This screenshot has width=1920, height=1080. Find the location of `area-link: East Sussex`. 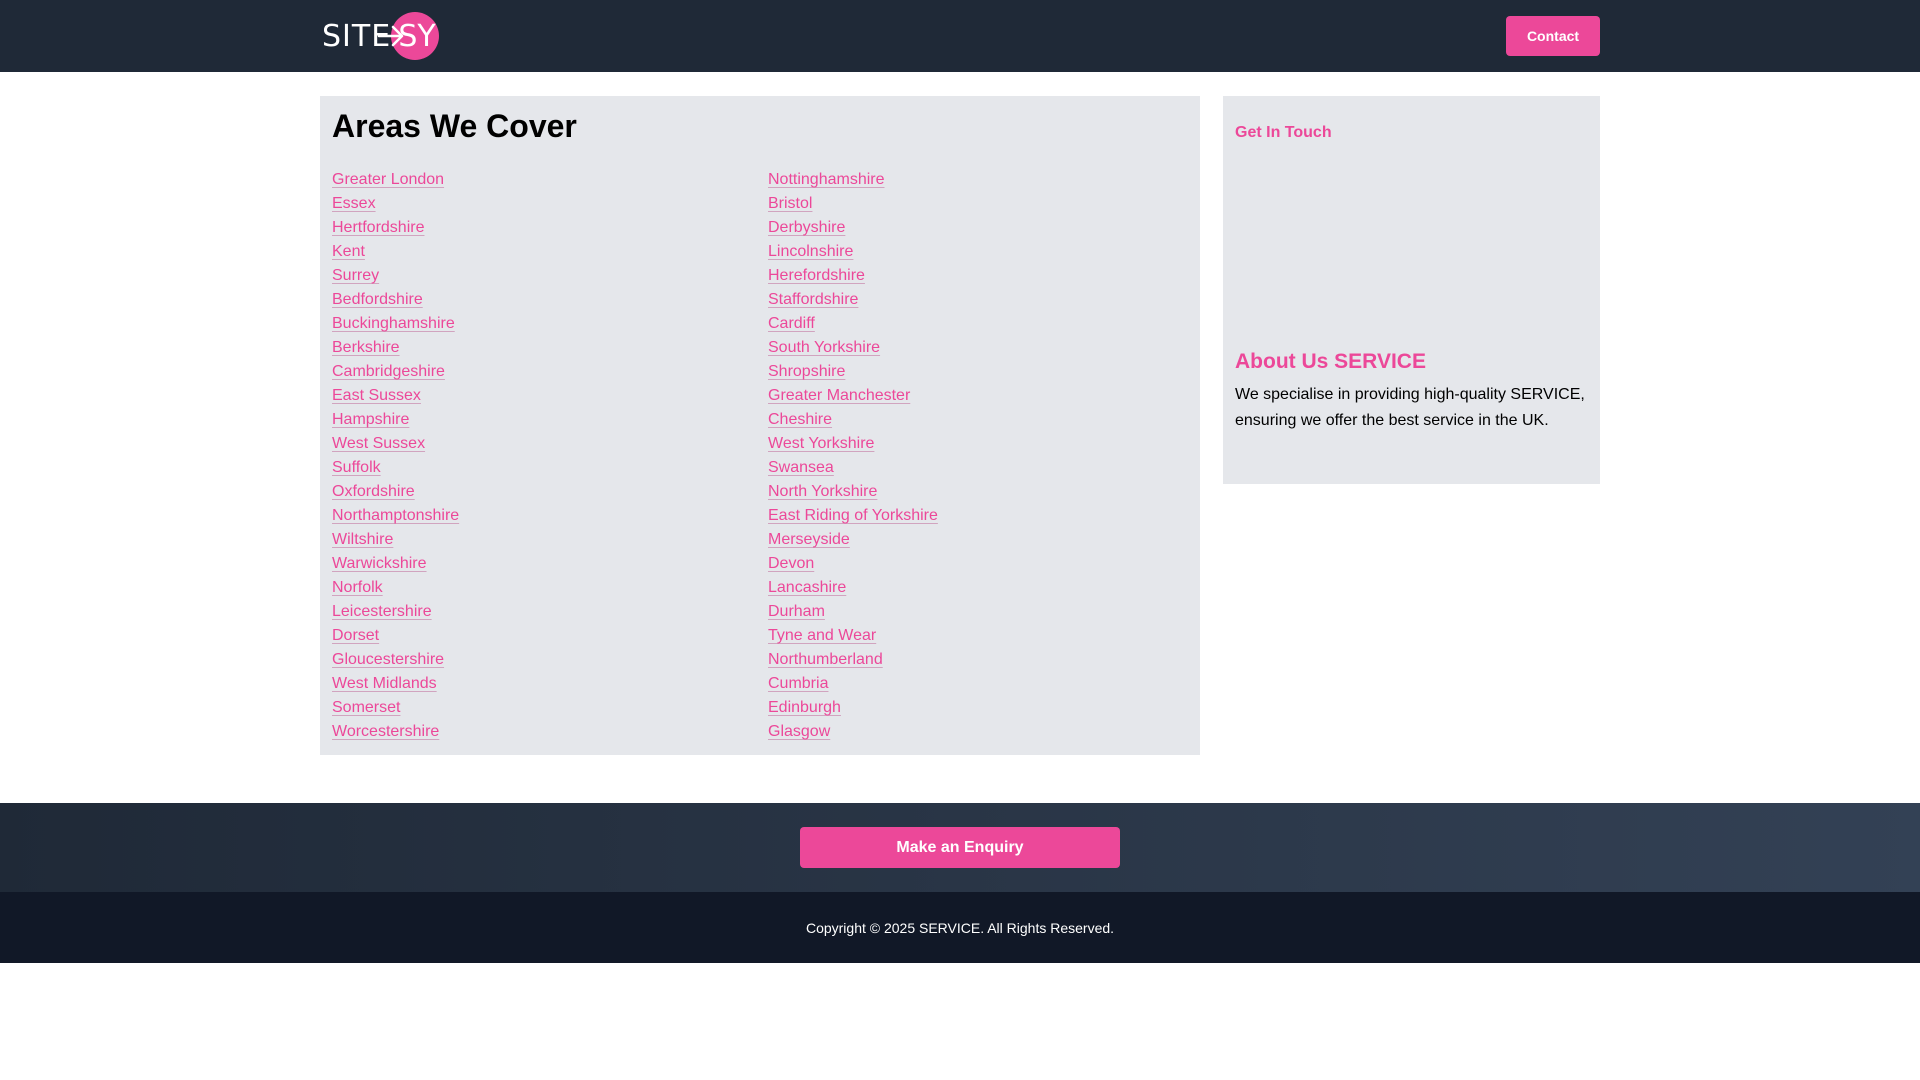

area-link: East Sussex is located at coordinates (376, 396).